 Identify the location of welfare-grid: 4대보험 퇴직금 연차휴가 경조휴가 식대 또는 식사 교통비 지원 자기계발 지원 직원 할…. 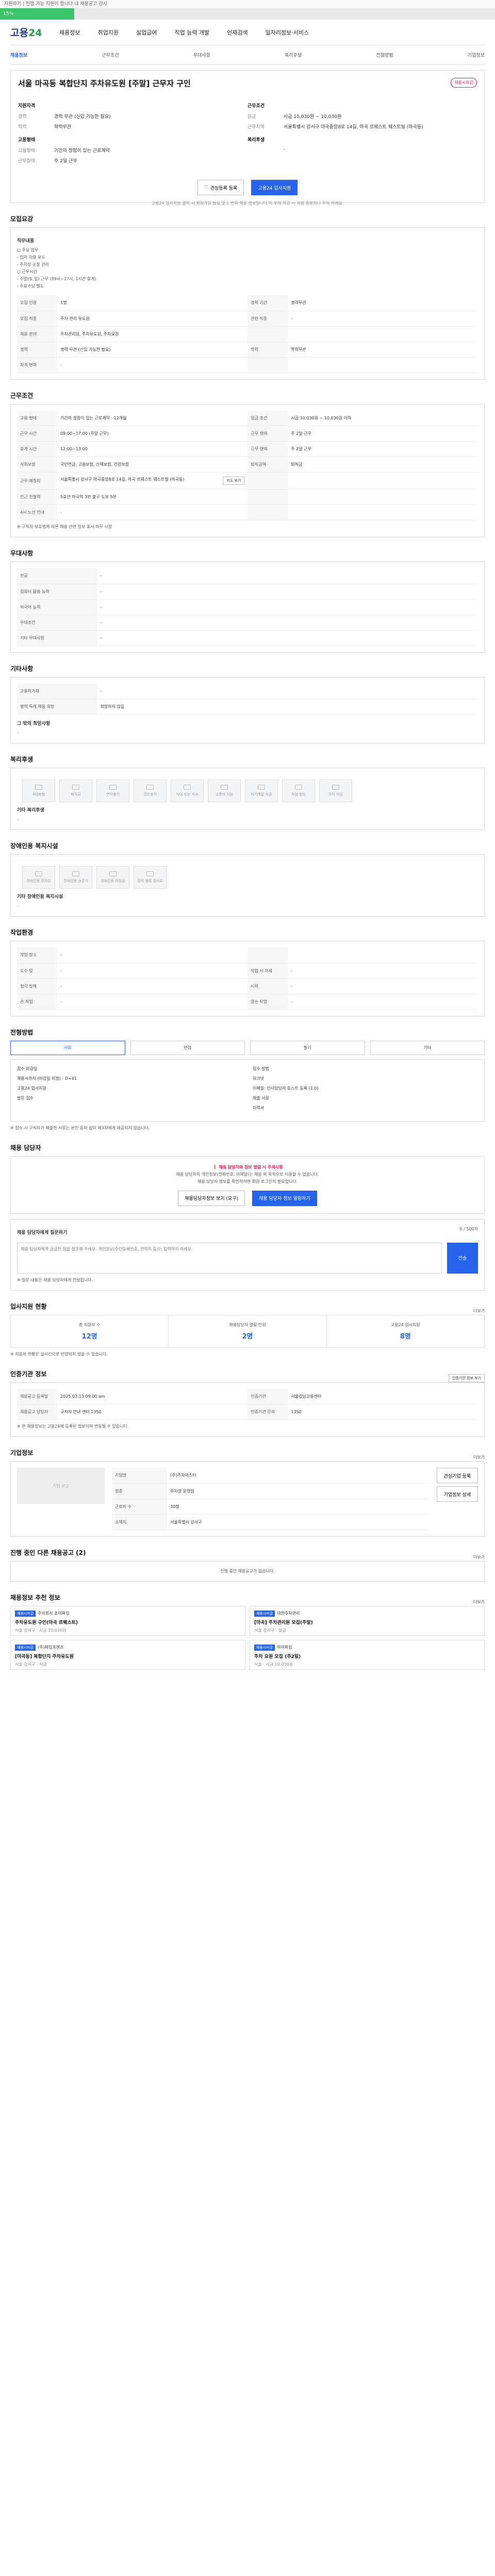
(250, 790).